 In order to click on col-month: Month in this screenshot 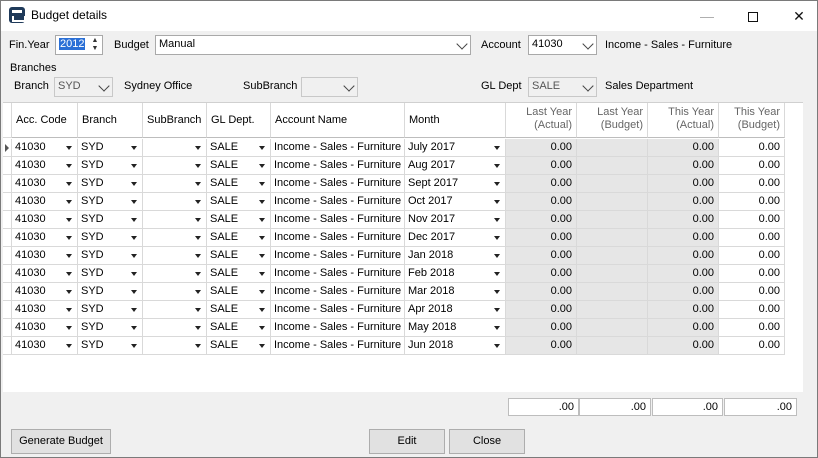, I will do `click(455, 120)`.